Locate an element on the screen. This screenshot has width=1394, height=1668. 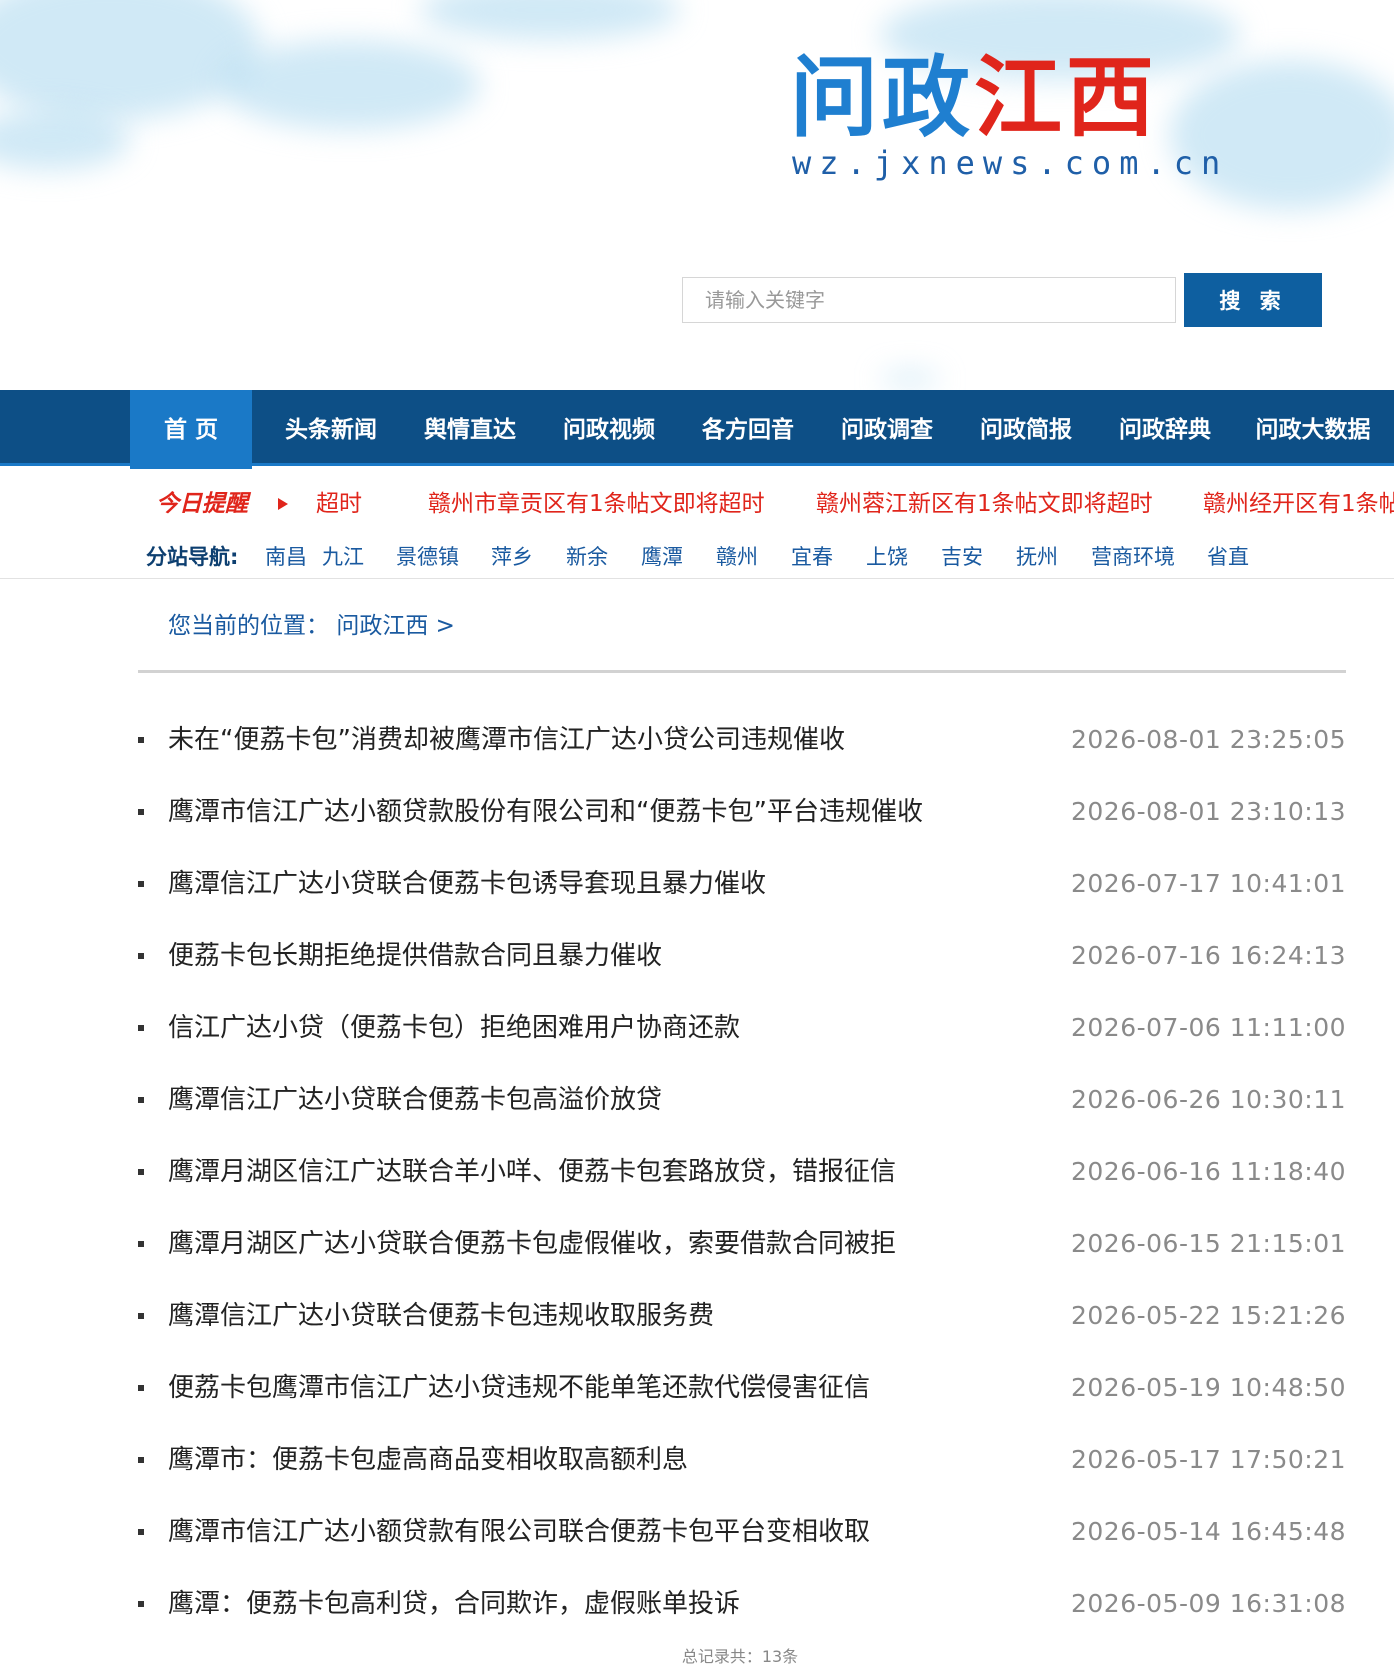
nav-item-survey: 问政调查 is located at coordinates (887, 428).